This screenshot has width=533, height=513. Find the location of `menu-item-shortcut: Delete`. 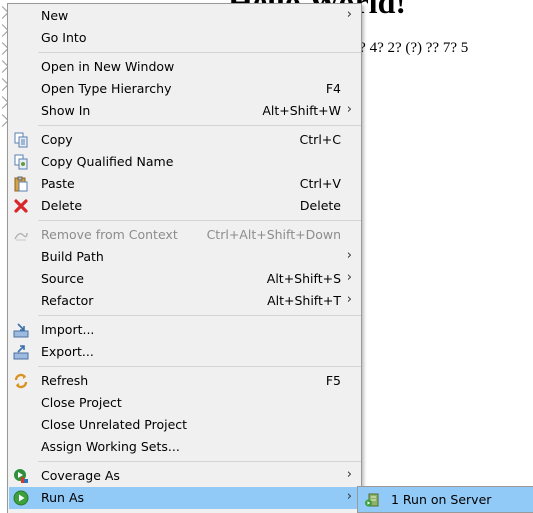

menu-item-shortcut: Delete is located at coordinates (320, 205).